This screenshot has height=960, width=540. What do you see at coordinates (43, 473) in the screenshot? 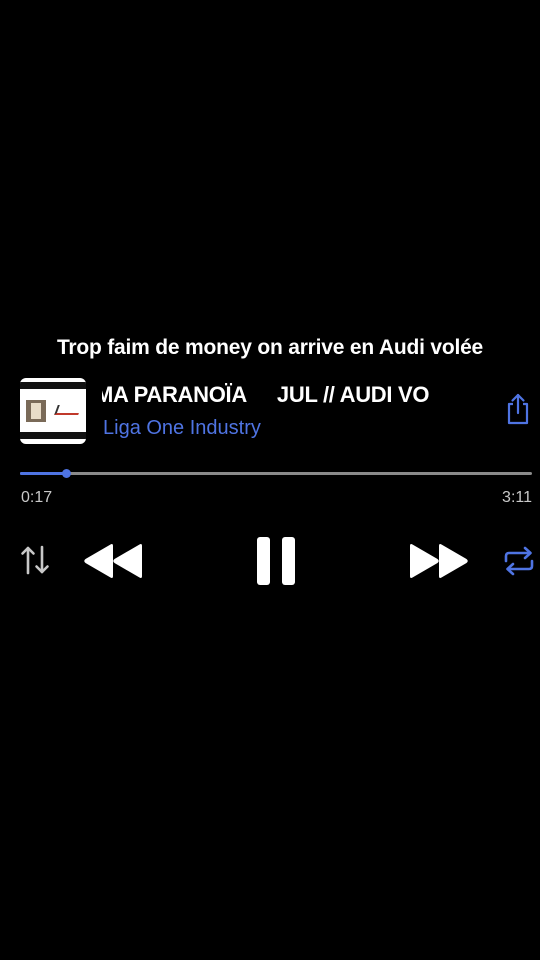
I see `progress-fill` at bounding box center [43, 473].